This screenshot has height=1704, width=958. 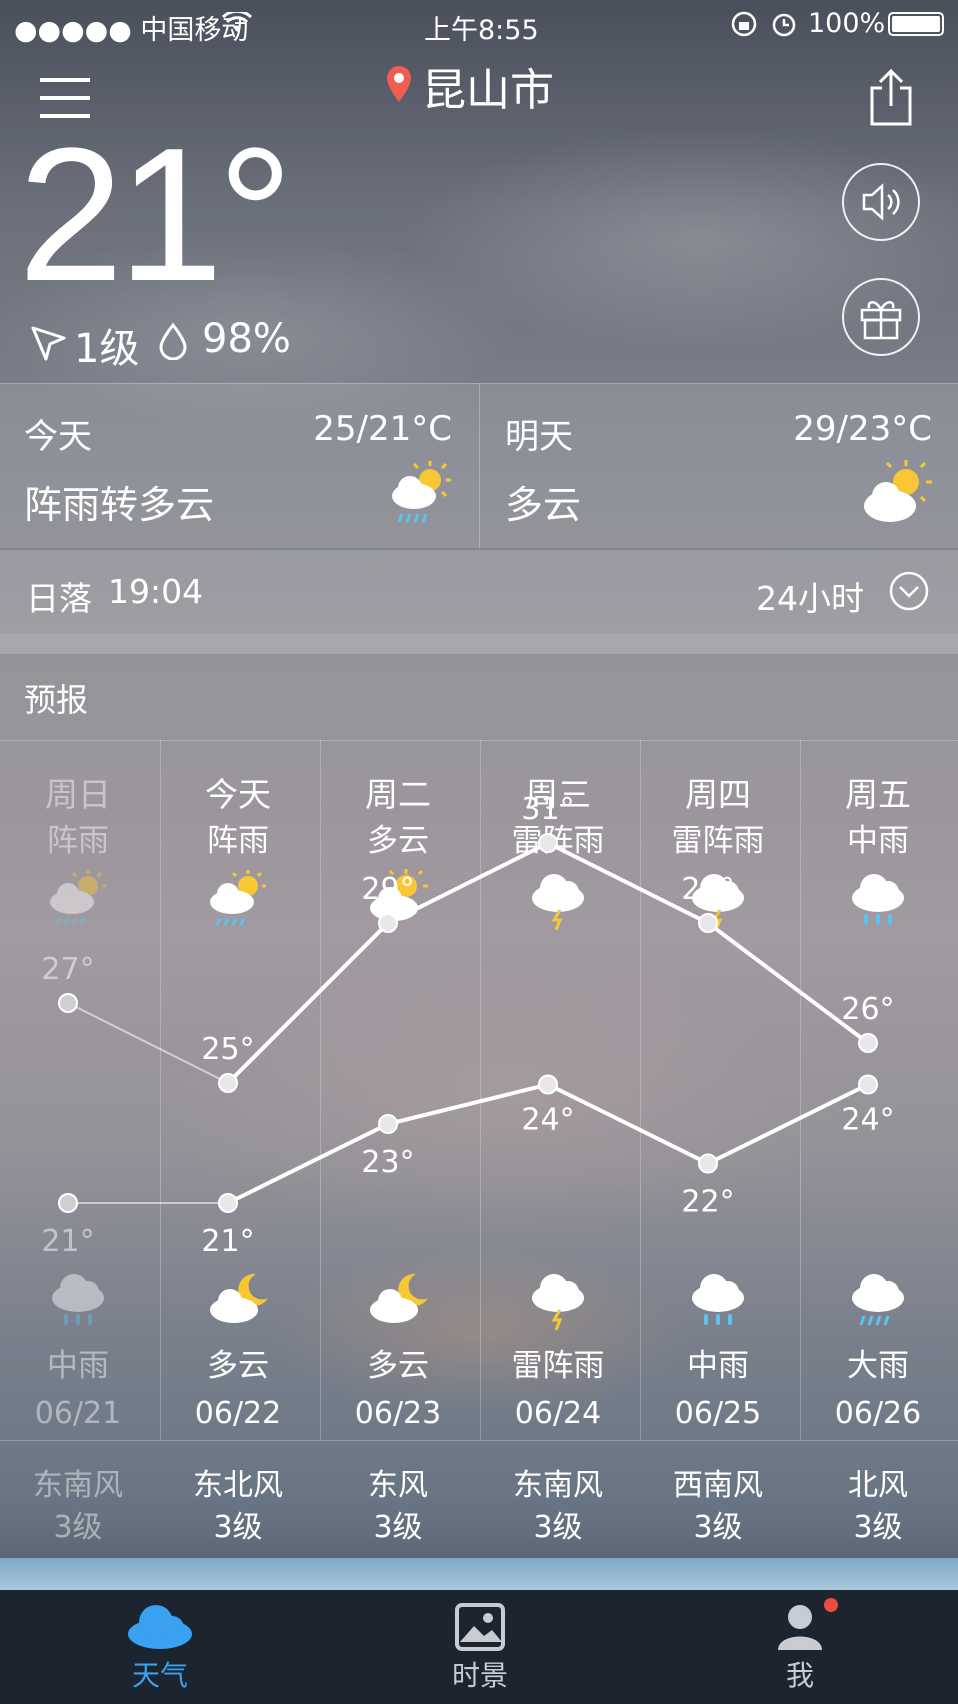 I want to click on humidity-drop-icon, so click(x=173, y=341).